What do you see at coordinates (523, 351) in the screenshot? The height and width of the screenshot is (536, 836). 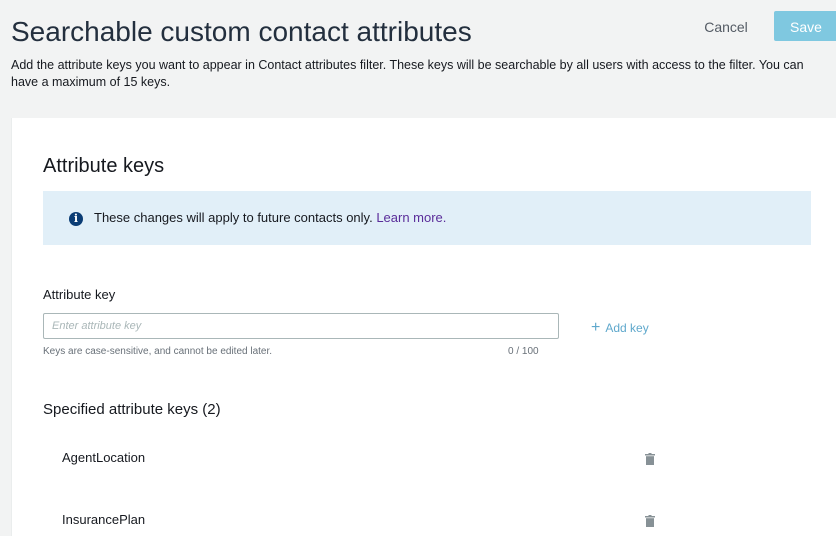 I see `character-counter: 0 / 100` at bounding box center [523, 351].